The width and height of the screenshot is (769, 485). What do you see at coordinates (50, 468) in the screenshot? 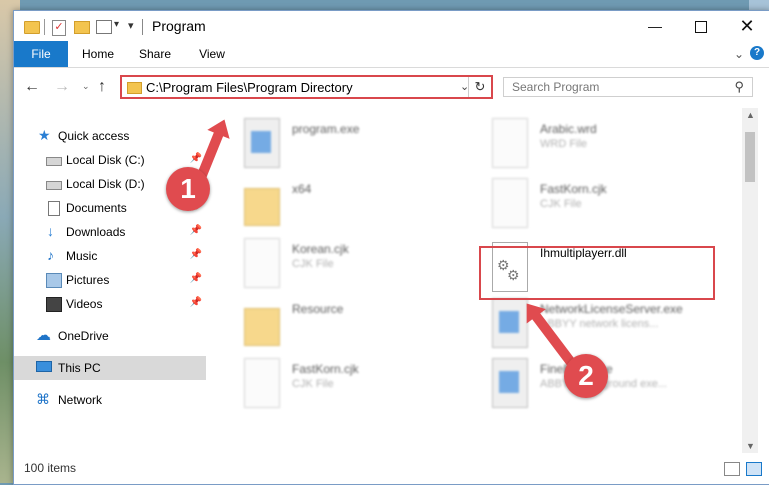
I see `item-count: 100 items` at bounding box center [50, 468].